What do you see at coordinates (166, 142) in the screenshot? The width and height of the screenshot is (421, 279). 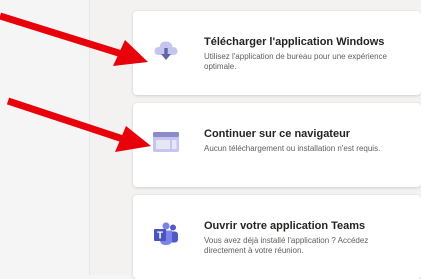 I see `browser-window-icon` at bounding box center [166, 142].